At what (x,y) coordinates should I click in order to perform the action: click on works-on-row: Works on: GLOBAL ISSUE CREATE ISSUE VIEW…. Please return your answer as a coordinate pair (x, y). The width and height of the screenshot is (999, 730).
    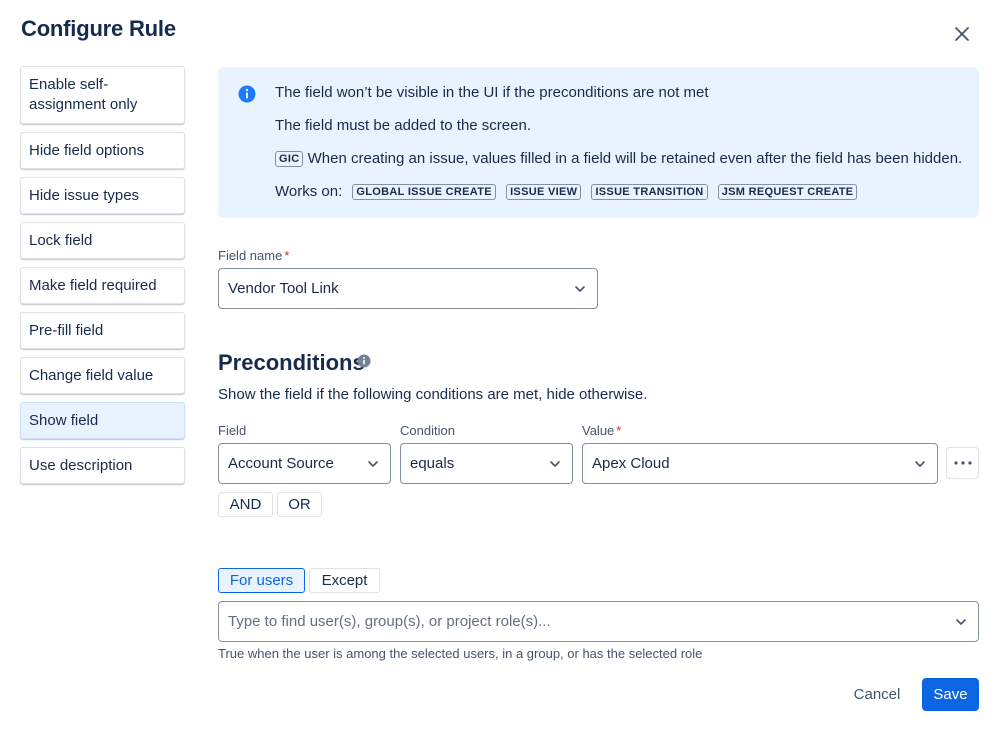
    Looking at the image, I should click on (566, 191).